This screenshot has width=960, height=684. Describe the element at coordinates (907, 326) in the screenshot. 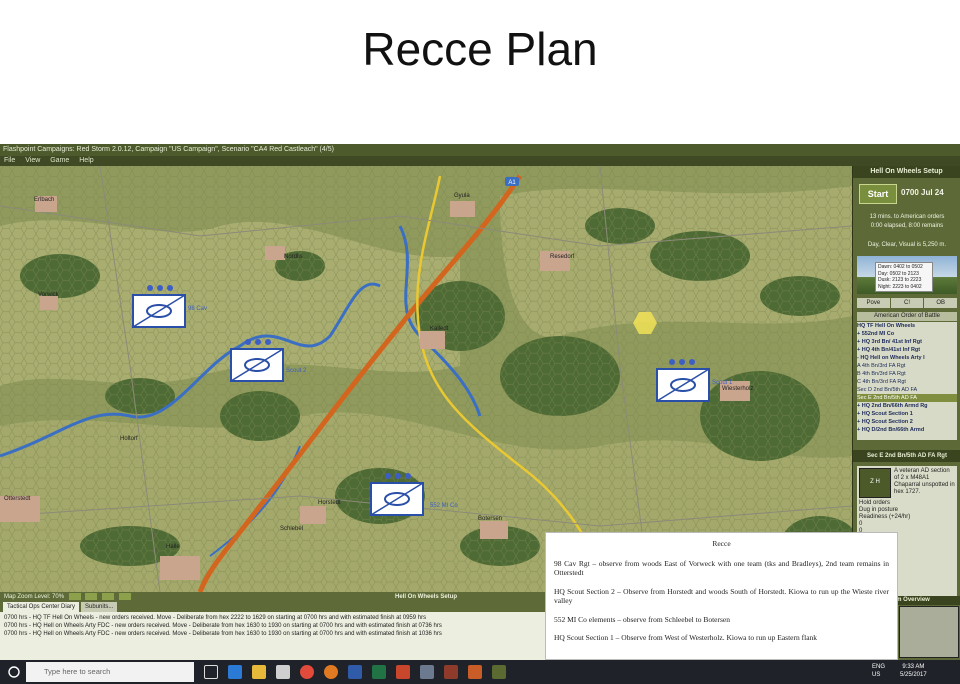

I see `oob-item: HQ TF Hell On Wheels` at that location.